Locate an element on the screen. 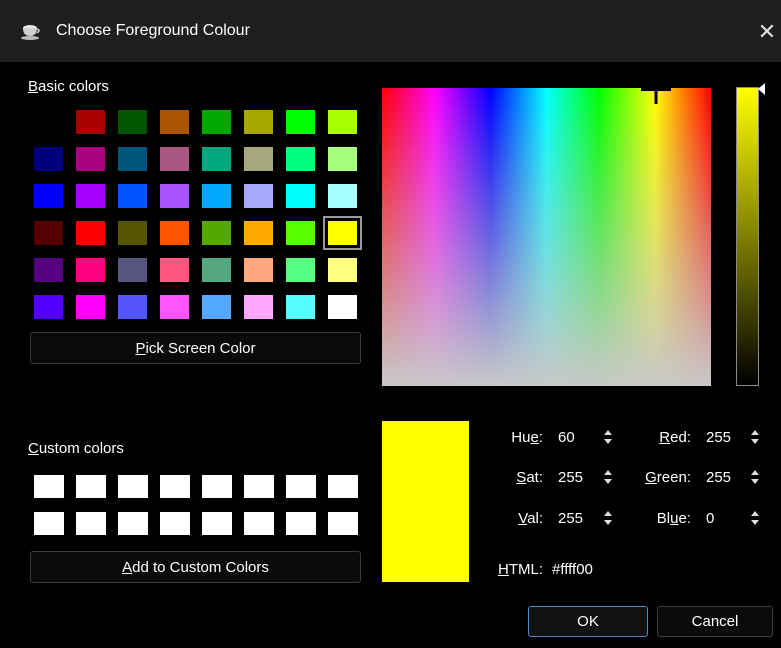  spectrum-crosshair-icon is located at coordinates (656, 96).